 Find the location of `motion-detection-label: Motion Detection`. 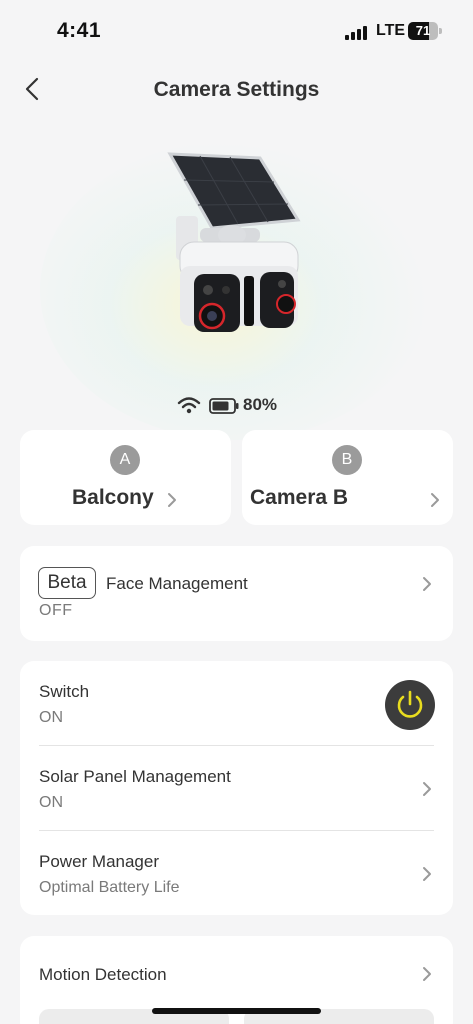

motion-detection-label: Motion Detection is located at coordinates (103, 974).